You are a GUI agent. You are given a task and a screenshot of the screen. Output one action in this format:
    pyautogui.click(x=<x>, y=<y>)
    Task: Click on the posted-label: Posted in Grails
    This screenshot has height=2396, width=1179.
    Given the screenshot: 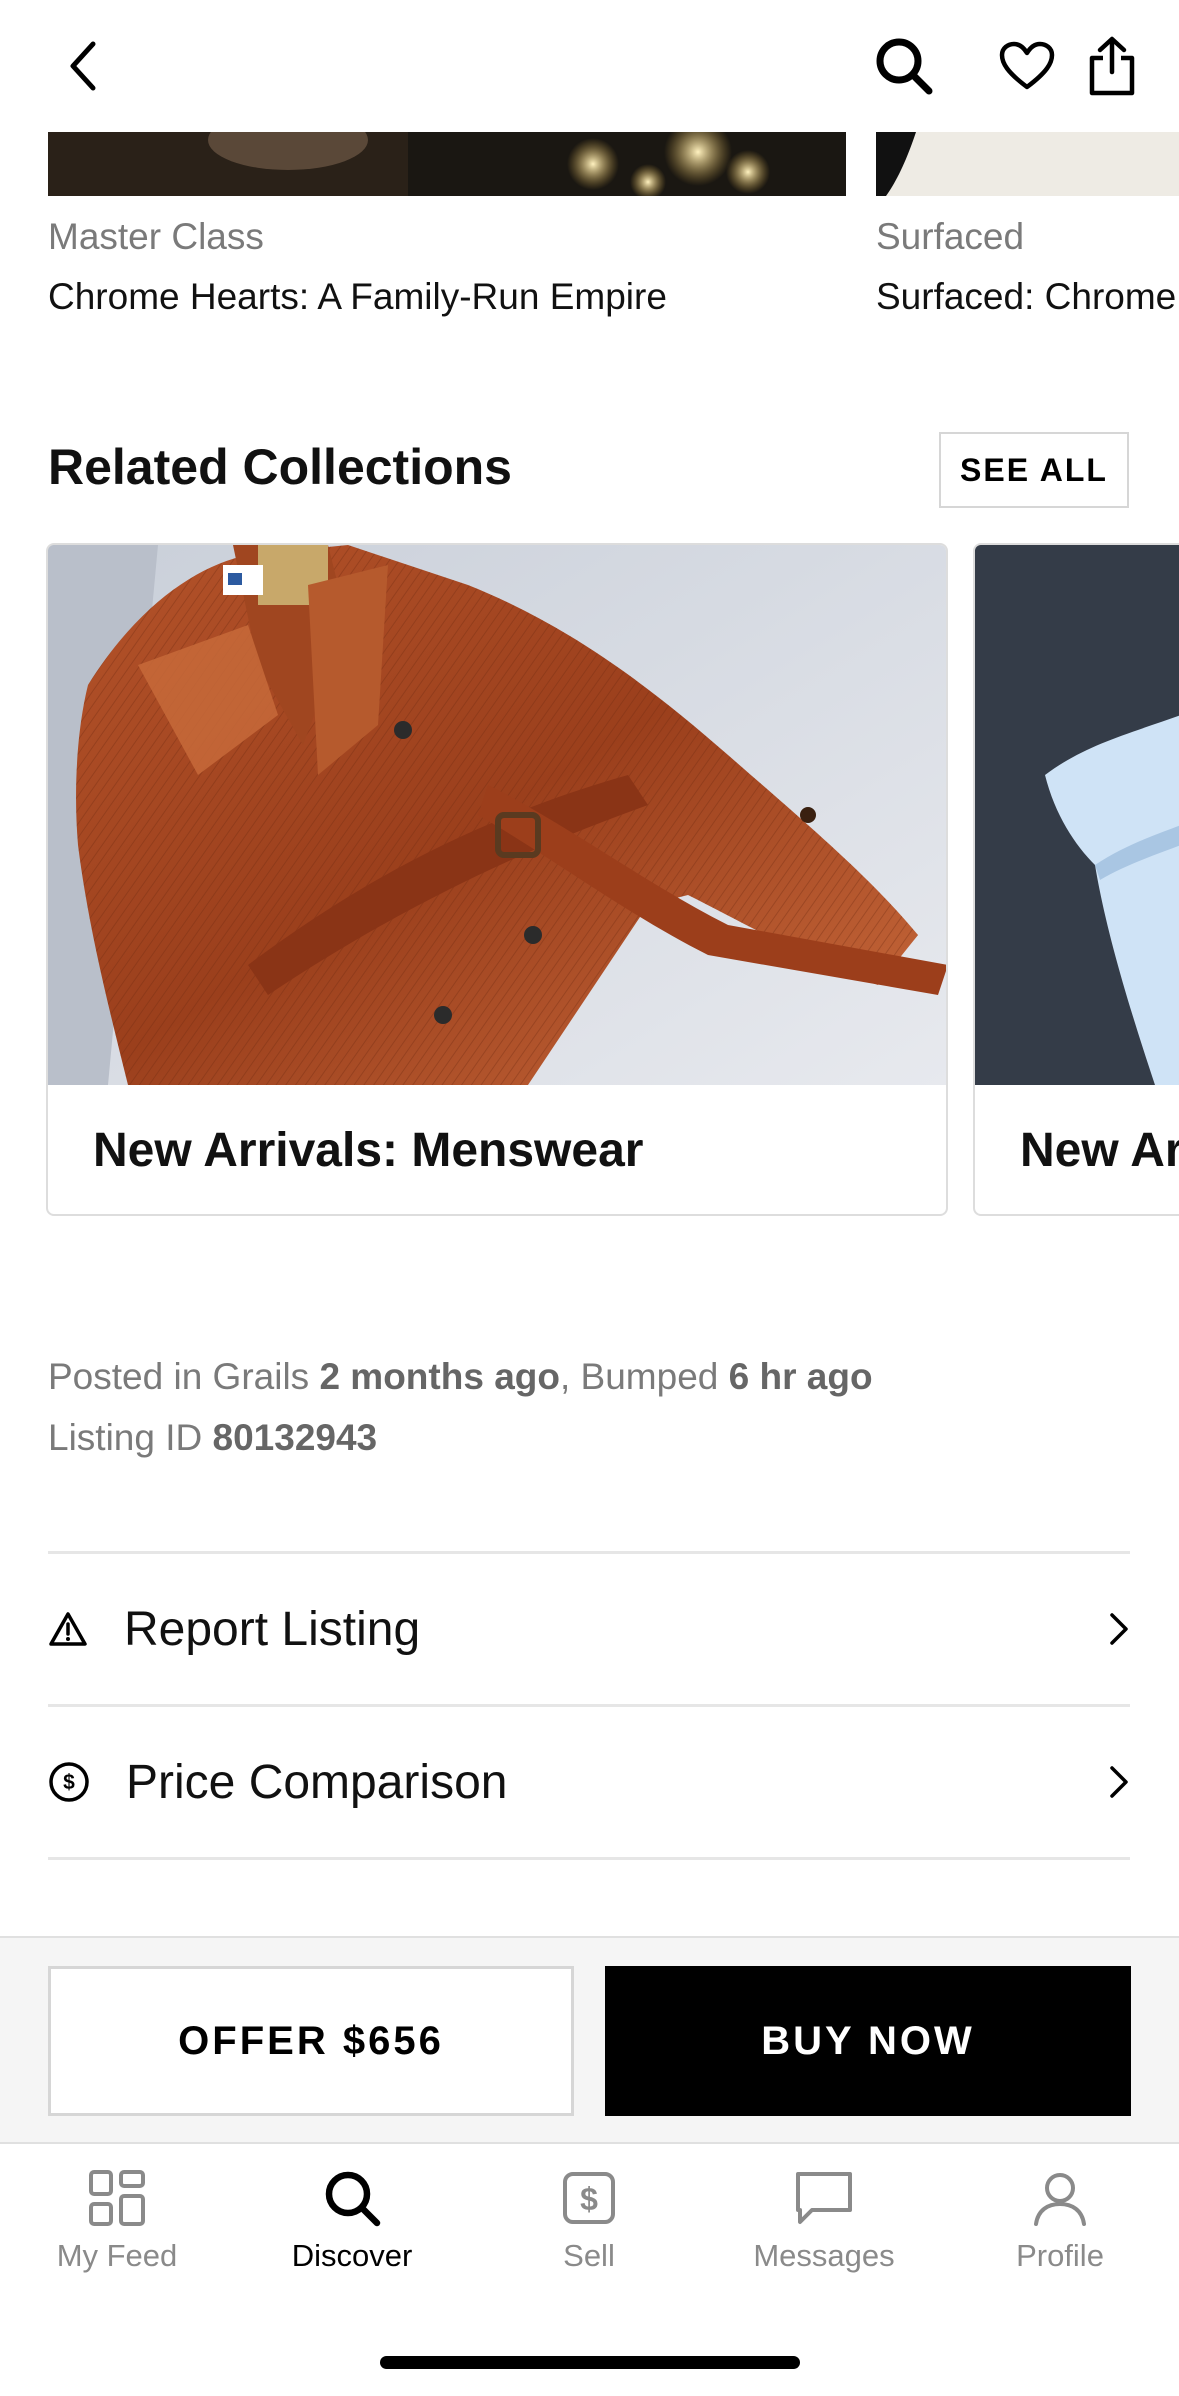 What is the action you would take?
    pyautogui.click(x=184, y=1376)
    